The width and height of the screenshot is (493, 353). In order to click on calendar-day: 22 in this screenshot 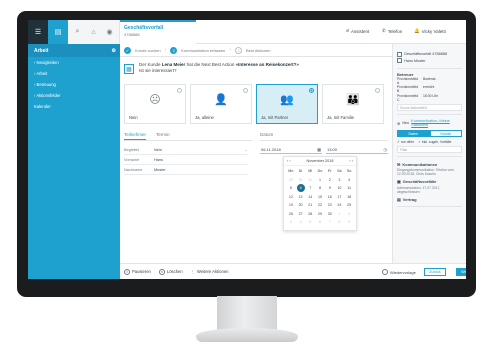, I will do `click(320, 205)`.